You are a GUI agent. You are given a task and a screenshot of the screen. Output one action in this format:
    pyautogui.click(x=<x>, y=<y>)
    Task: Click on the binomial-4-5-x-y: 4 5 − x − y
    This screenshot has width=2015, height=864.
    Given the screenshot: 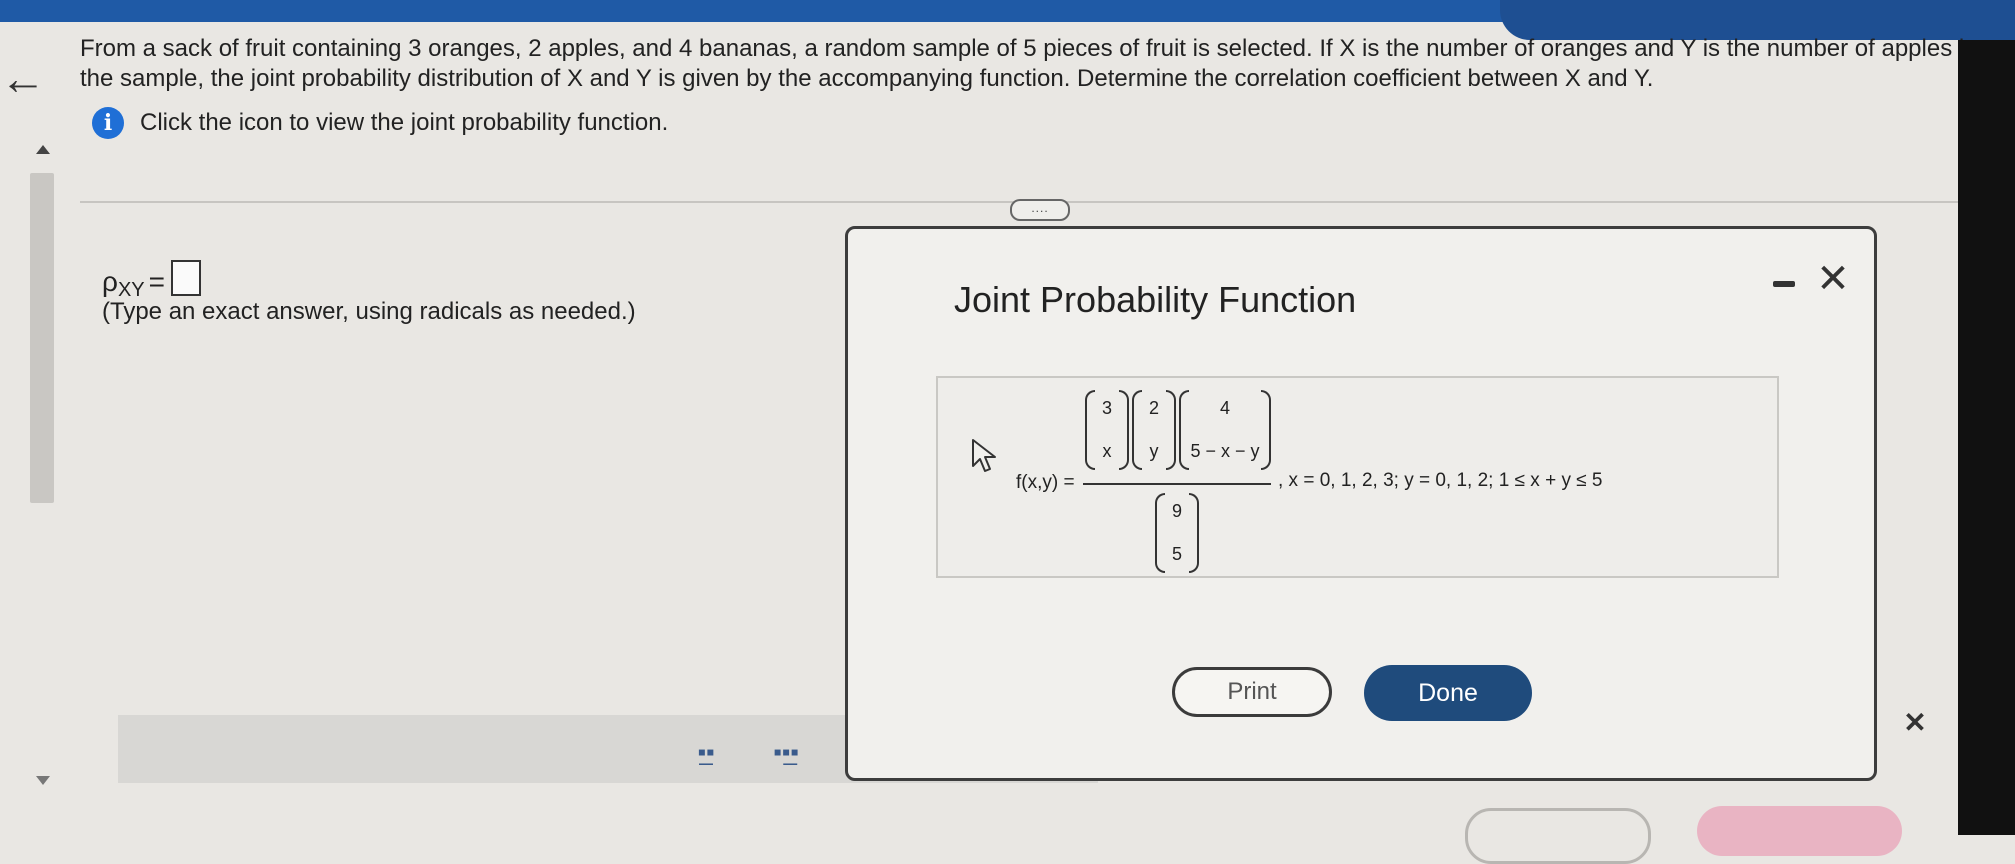 What is the action you would take?
    pyautogui.click(x=1225, y=430)
    